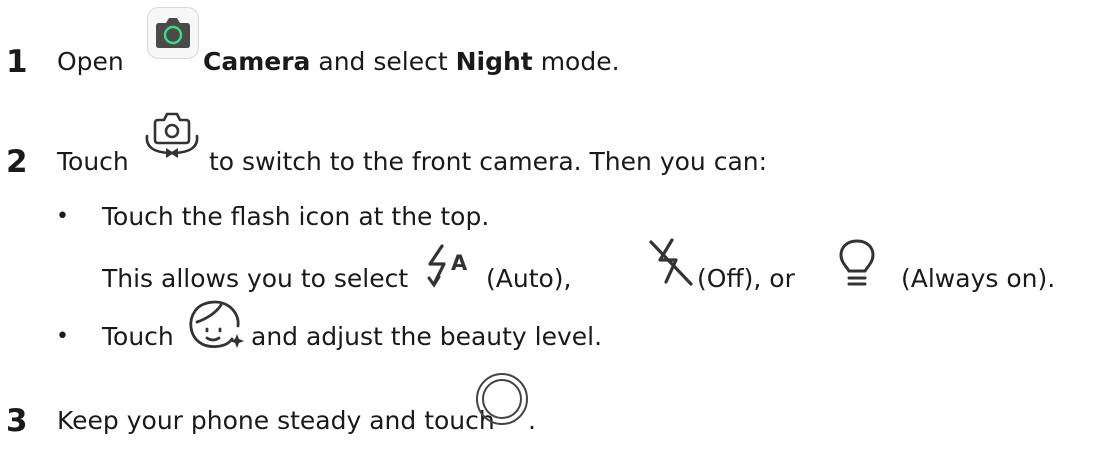  What do you see at coordinates (17, 421) in the screenshot?
I see `step-3-number: 3` at bounding box center [17, 421].